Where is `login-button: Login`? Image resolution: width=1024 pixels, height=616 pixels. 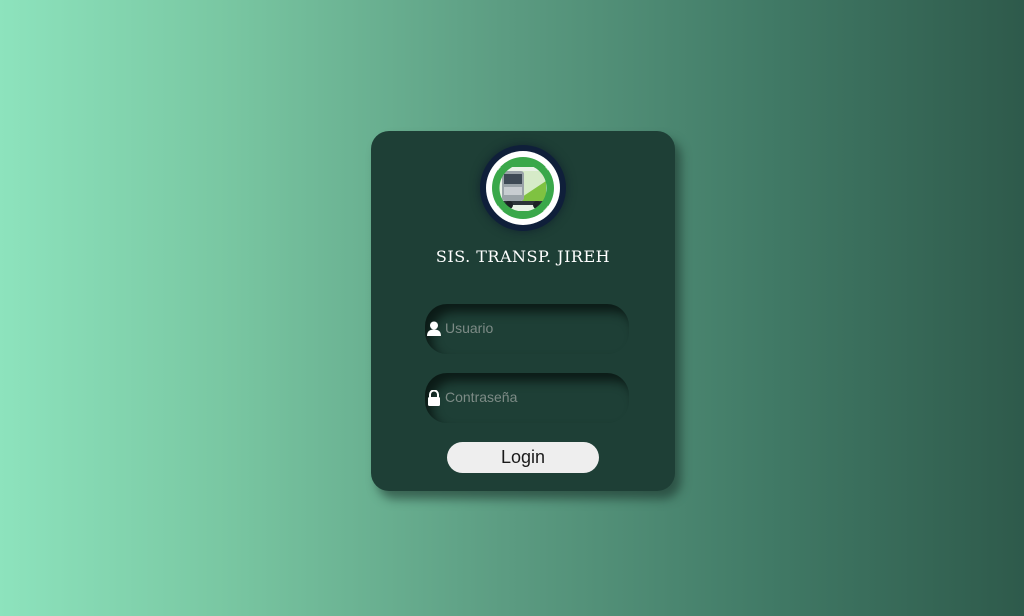 login-button: Login is located at coordinates (523, 457).